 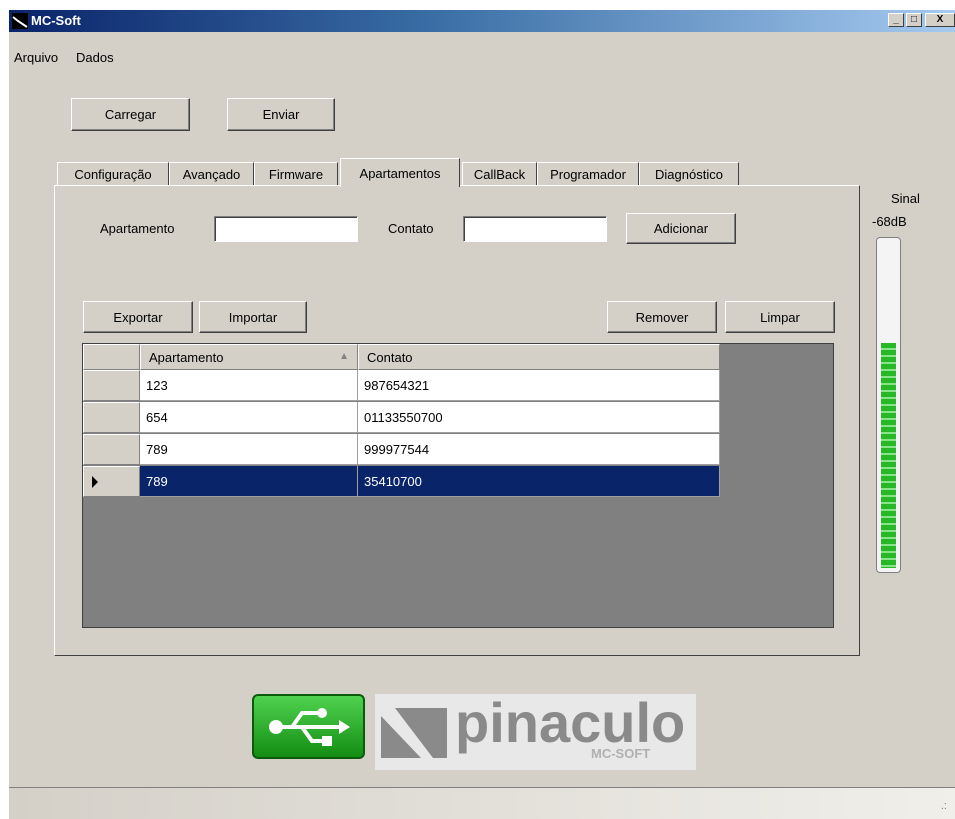 What do you see at coordinates (36, 57) in the screenshot?
I see `menu-arquivo: Arquivo` at bounding box center [36, 57].